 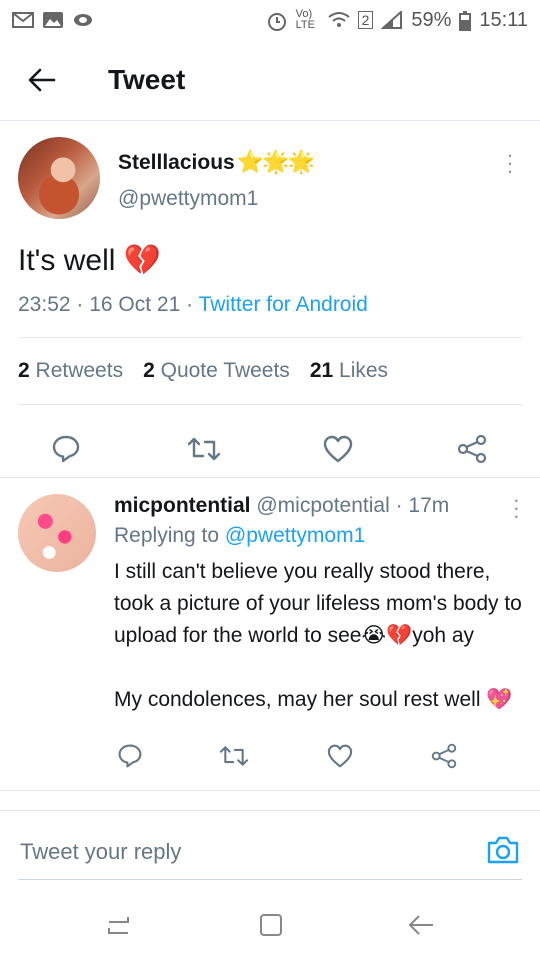 I want to click on display-name-text: Stelllacious, so click(x=176, y=162).